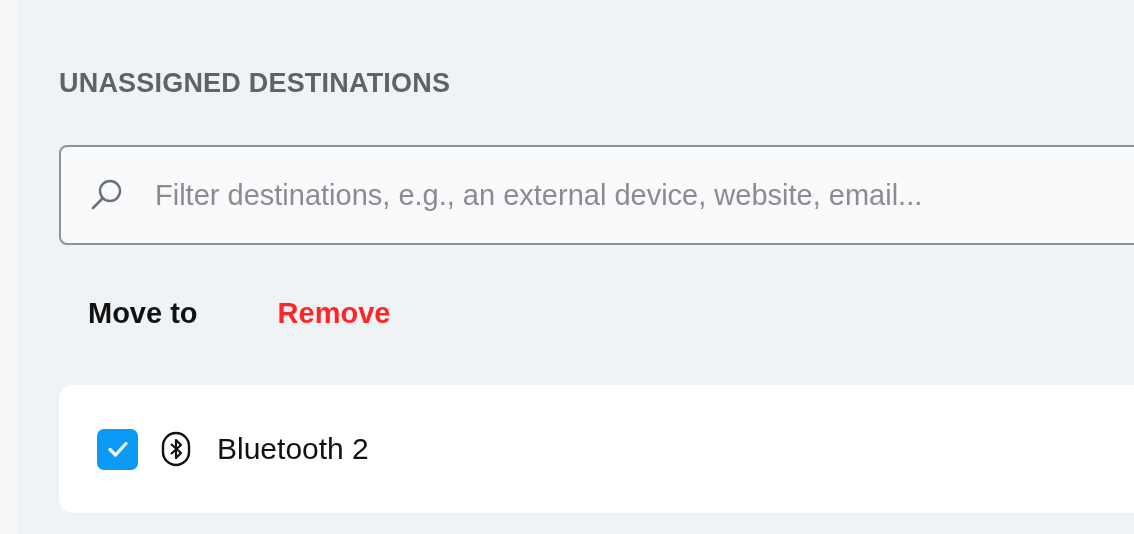  Describe the element at coordinates (176, 449) in the screenshot. I see `bluetooth-icon` at that location.